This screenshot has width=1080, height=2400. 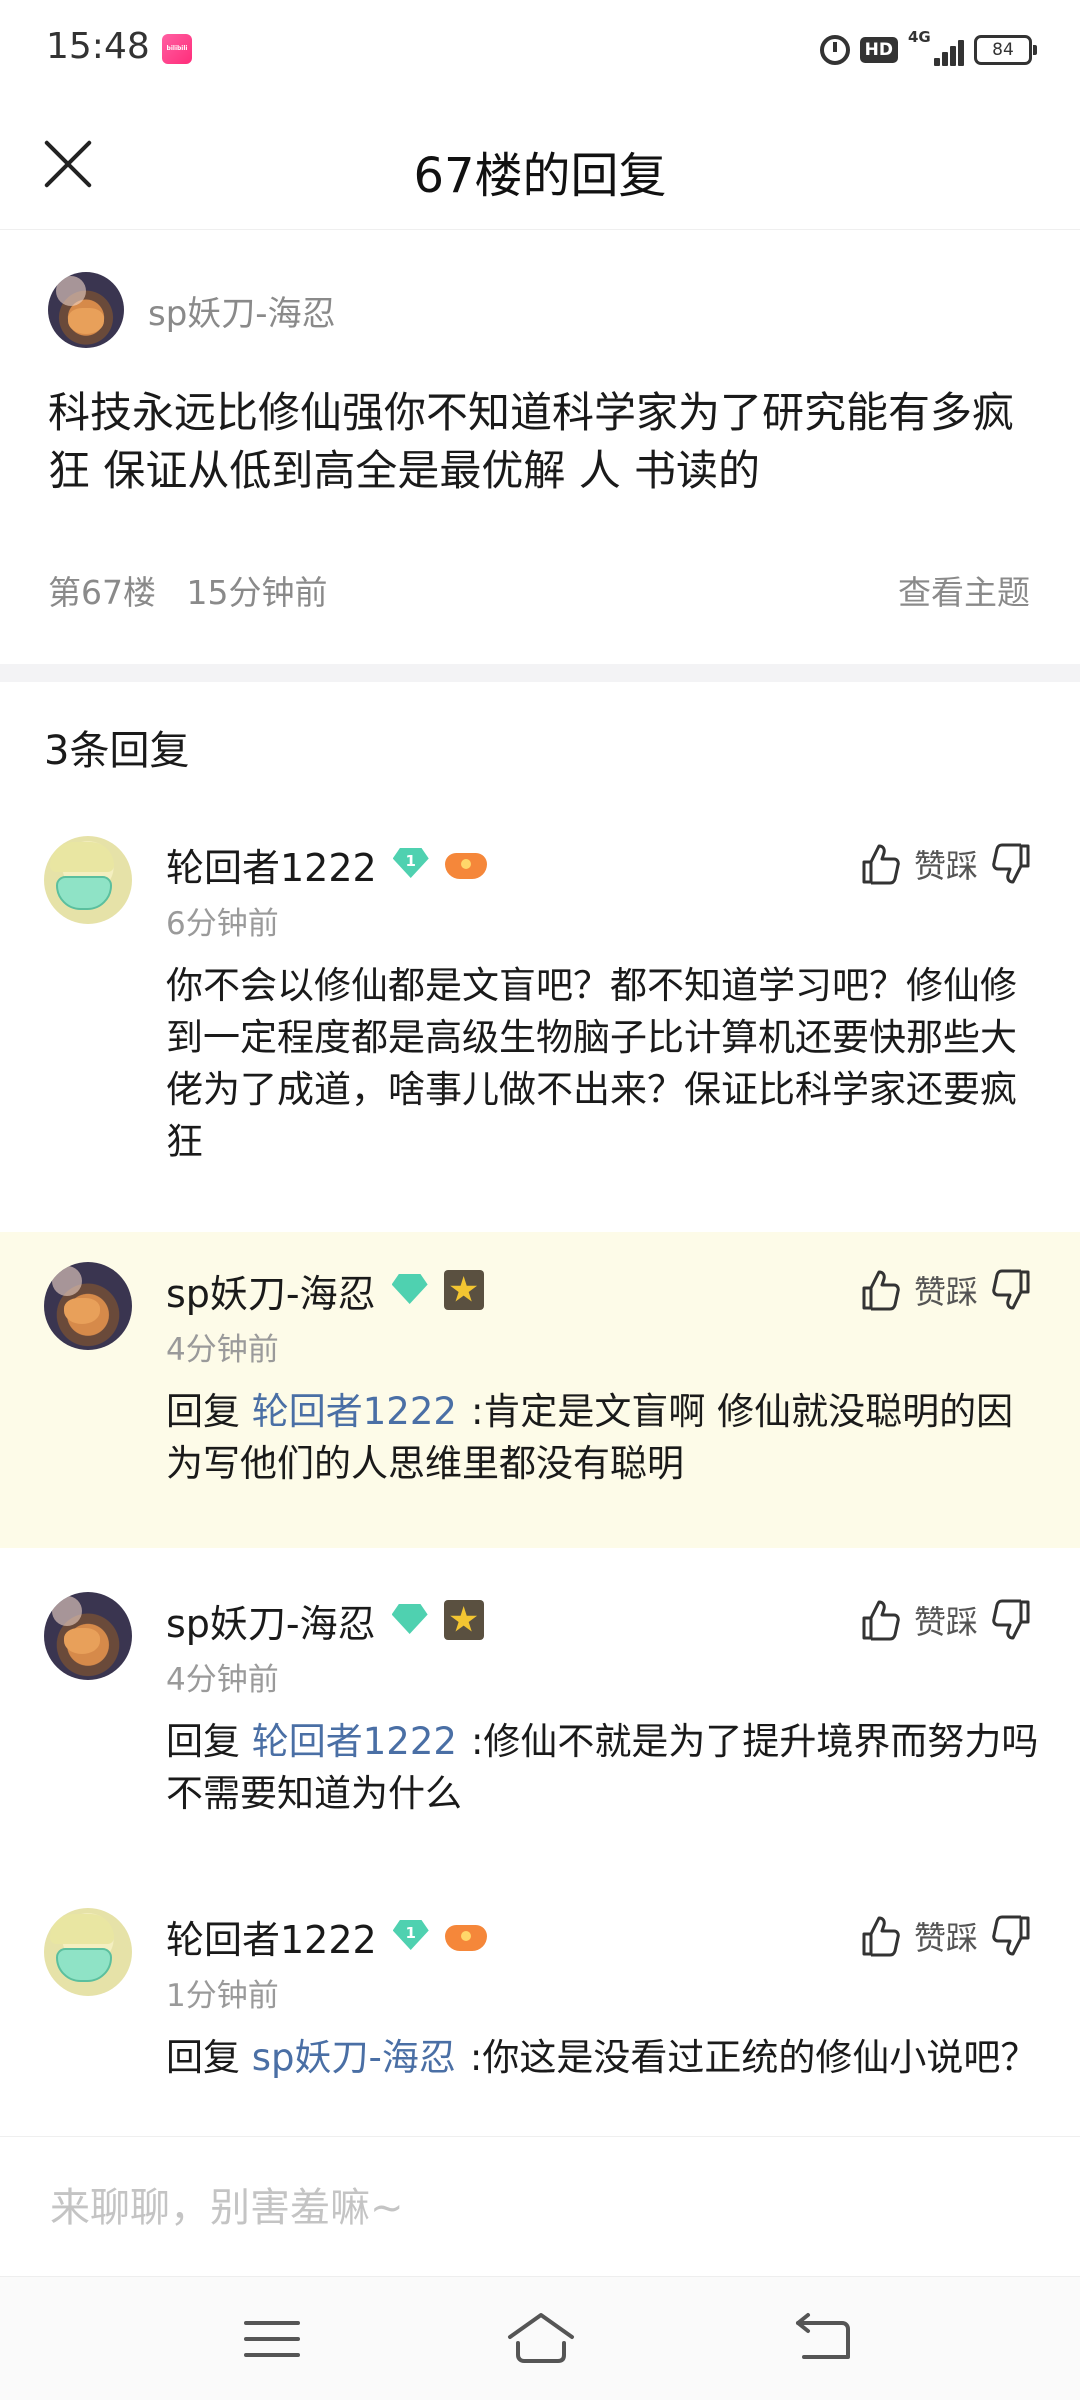 I want to click on reply-content: 回复 轮回者1222:肯定是文盲啊 修仙就没聪明的因为写他们的人思维里都没有聪明, so click(x=606, y=1438).